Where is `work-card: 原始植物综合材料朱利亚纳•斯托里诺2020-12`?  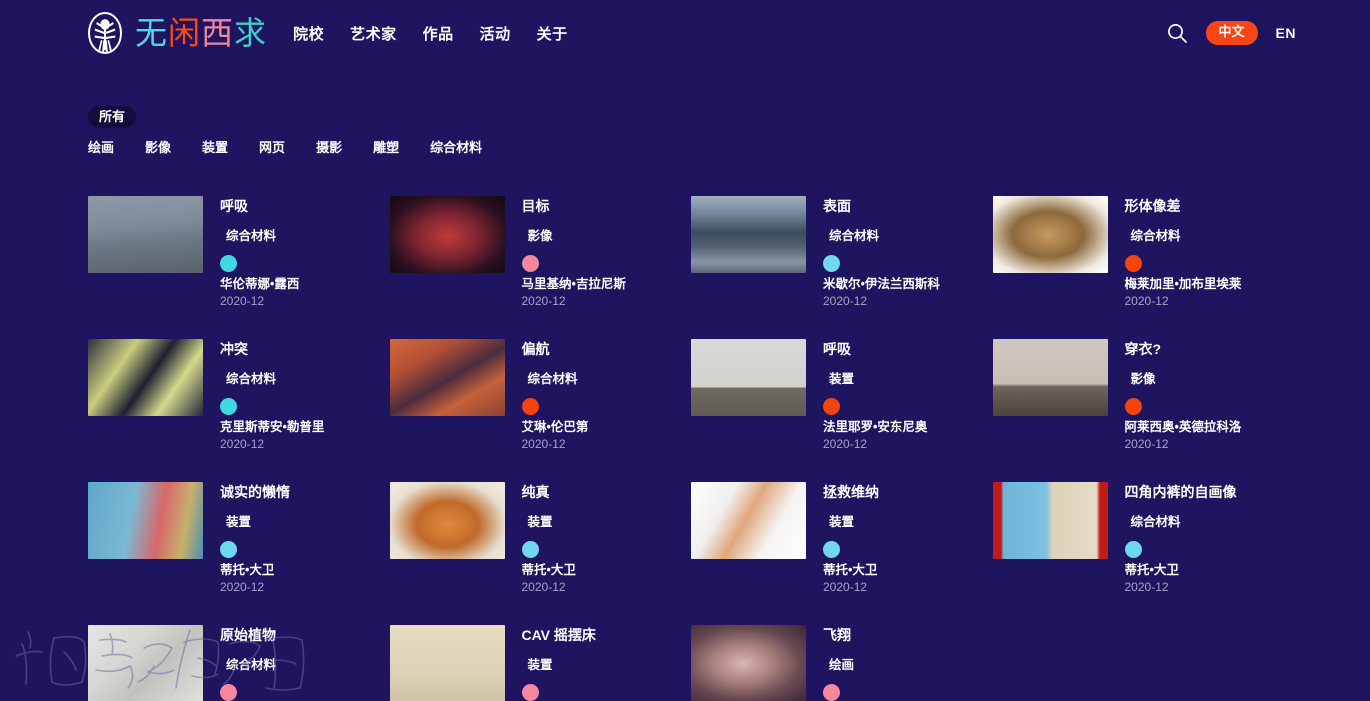 work-card: 原始植物综合材料朱利亚纳•斯托里诺2020-12 is located at coordinates (239, 663).